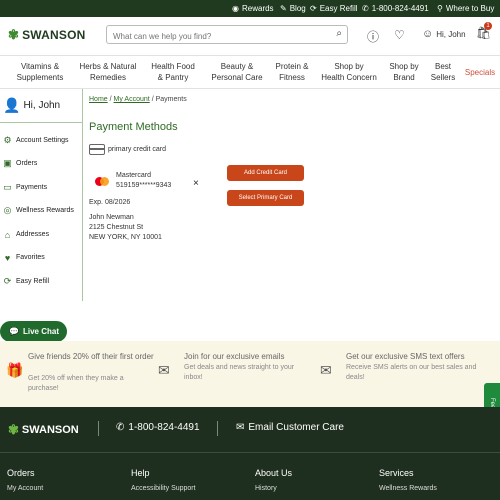 This screenshot has height=500, width=500. I want to click on nav-brand: Shop by Brand, so click(404, 72).